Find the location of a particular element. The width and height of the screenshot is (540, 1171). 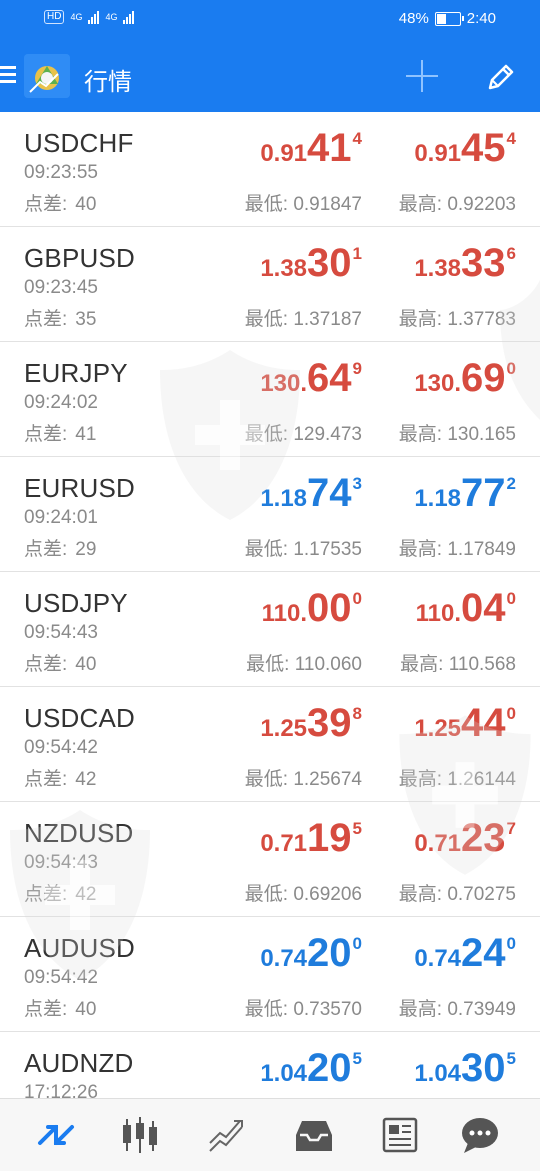

high-price: 最高: 1.26144 is located at coordinates (457, 777).